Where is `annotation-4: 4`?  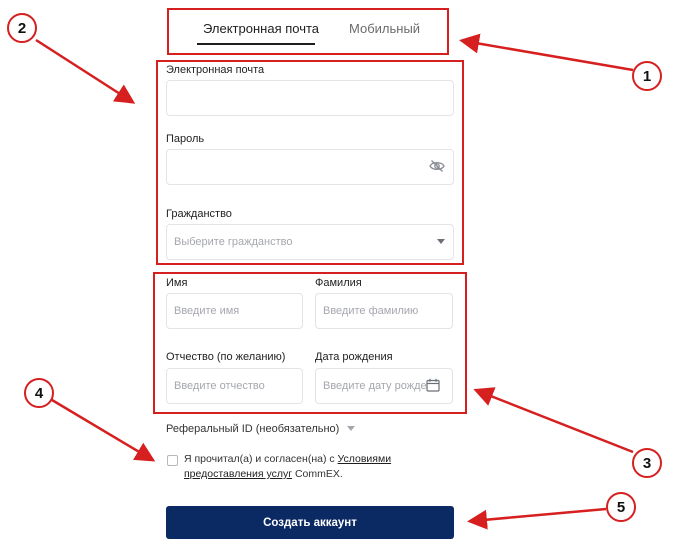
annotation-4: 4 is located at coordinates (39, 393).